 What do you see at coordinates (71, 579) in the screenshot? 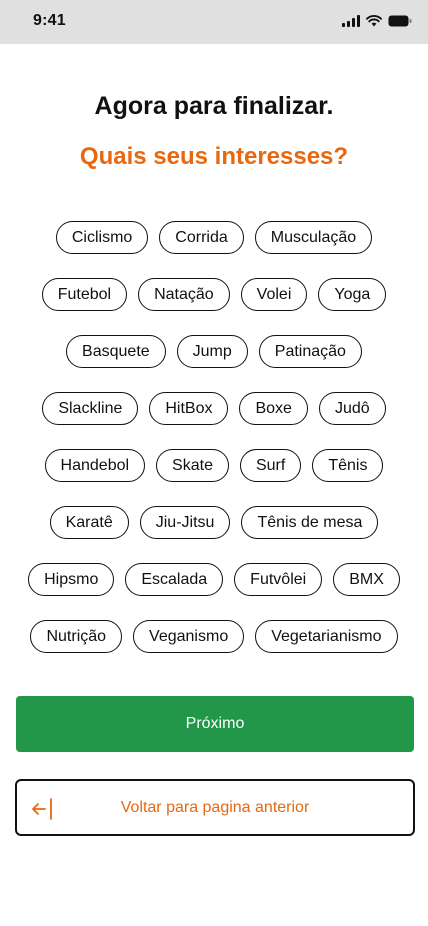
I see `interest-chip: Hipsmo` at bounding box center [71, 579].